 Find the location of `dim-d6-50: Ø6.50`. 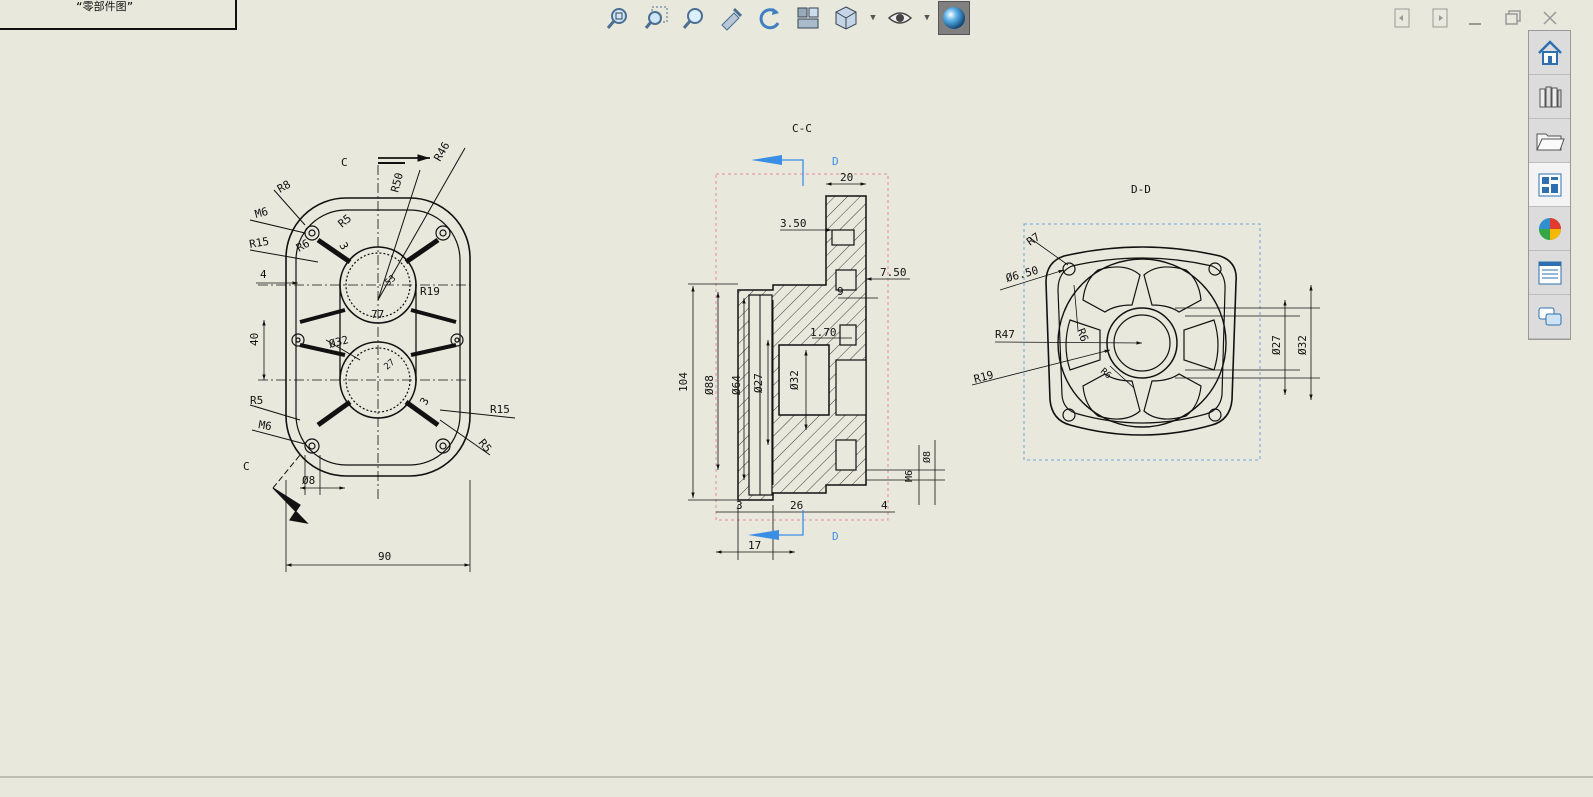

dim-d6-50: Ø6.50 is located at coordinates (1021, 274).